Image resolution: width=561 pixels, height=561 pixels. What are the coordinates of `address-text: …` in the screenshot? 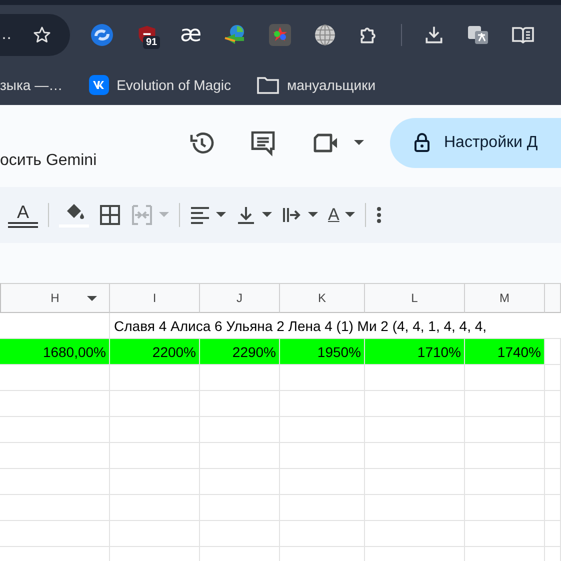 It's located at (6, 35).